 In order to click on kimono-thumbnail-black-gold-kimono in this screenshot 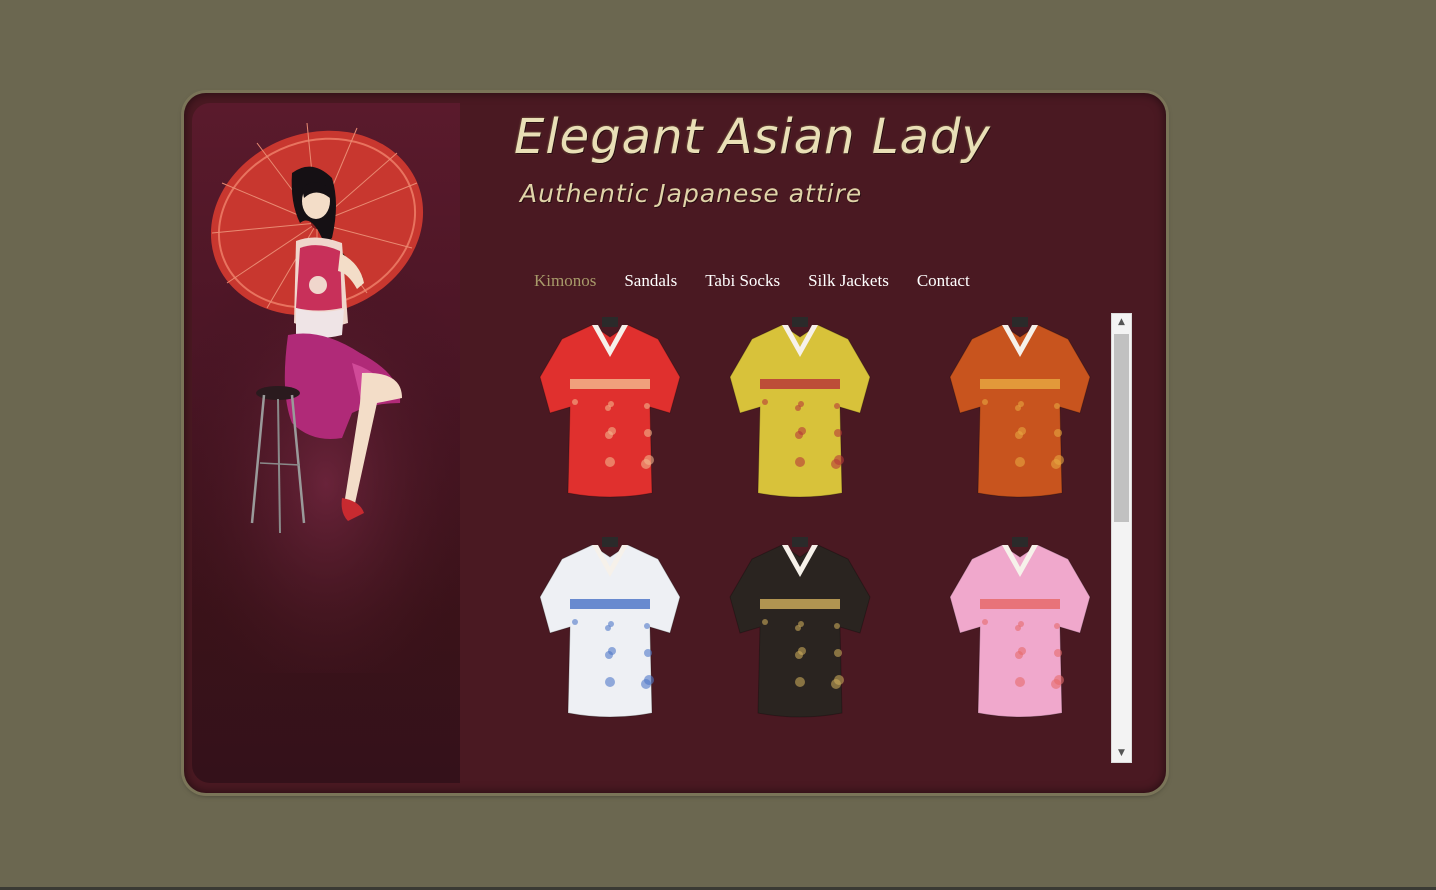, I will do `click(800, 632)`.